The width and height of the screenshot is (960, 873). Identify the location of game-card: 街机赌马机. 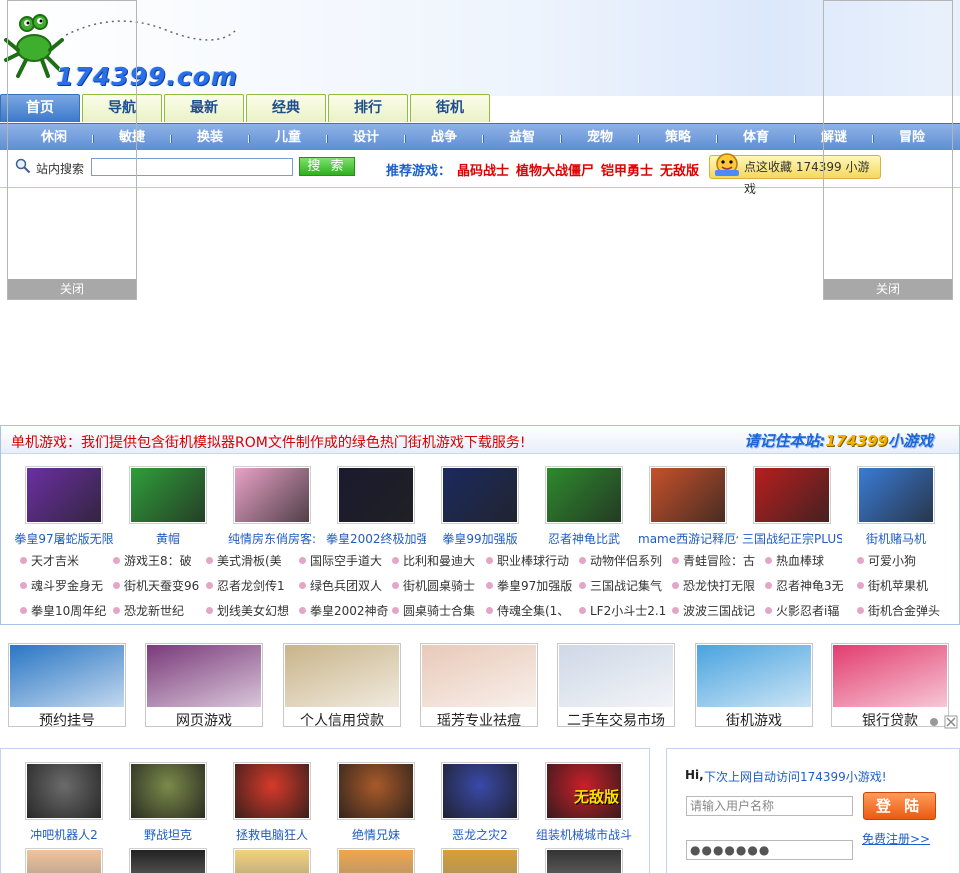
(896, 507).